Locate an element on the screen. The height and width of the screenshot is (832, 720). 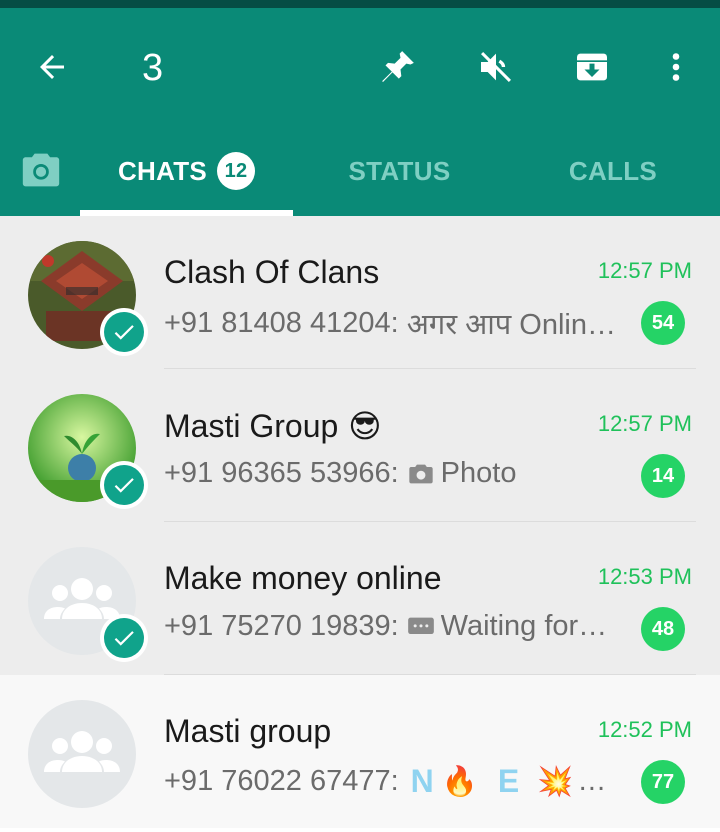
unread-badge: 48 is located at coordinates (663, 629).